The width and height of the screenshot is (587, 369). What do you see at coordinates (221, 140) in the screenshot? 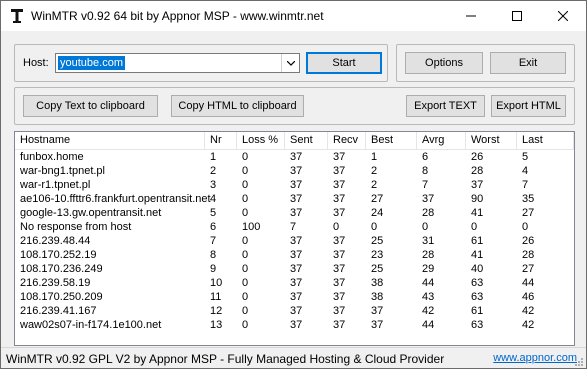
I see `column-header-nr: Nr` at bounding box center [221, 140].